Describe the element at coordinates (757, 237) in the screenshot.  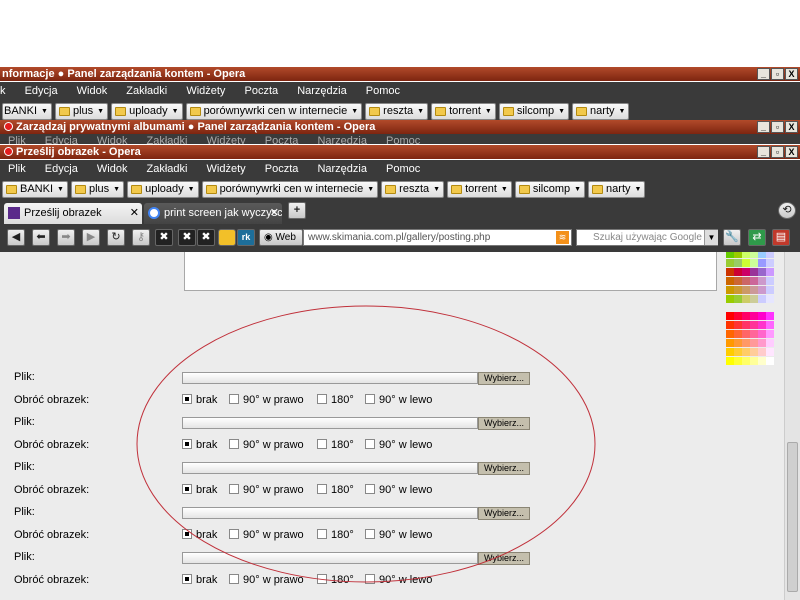
I see `translate-icon: ⇄` at that location.